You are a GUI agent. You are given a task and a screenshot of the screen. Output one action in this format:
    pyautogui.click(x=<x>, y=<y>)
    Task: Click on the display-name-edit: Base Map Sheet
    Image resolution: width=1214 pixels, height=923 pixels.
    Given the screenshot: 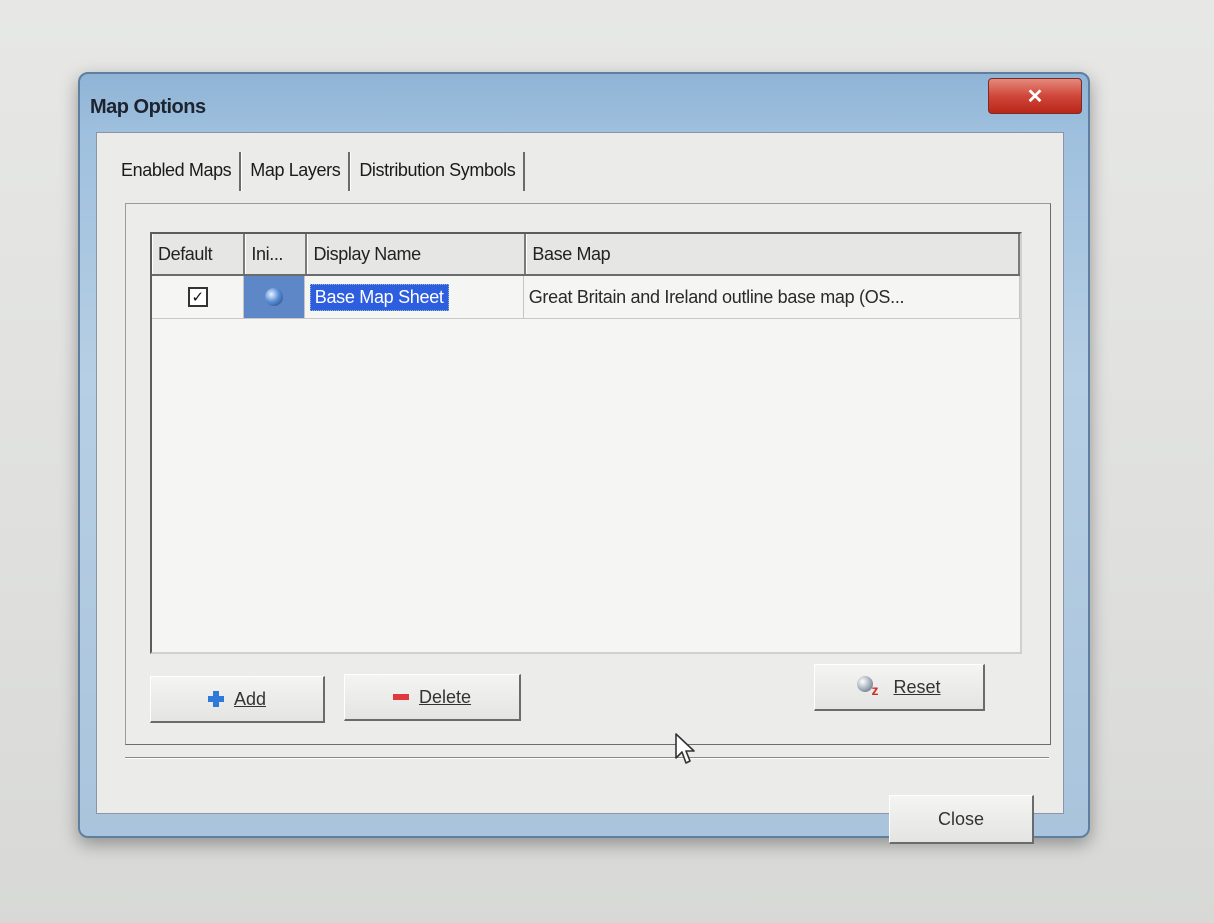 What is the action you would take?
    pyautogui.click(x=379, y=297)
    